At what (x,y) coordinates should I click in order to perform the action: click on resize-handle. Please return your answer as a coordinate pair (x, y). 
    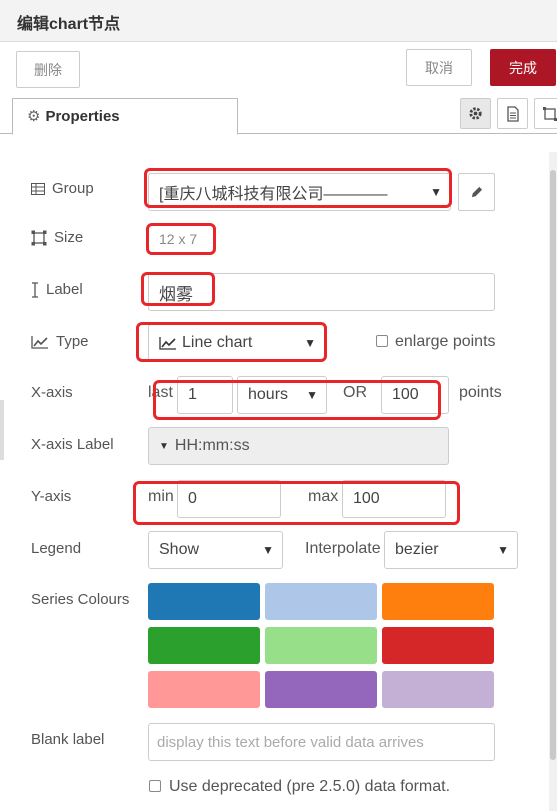
    Looking at the image, I should click on (2, 430).